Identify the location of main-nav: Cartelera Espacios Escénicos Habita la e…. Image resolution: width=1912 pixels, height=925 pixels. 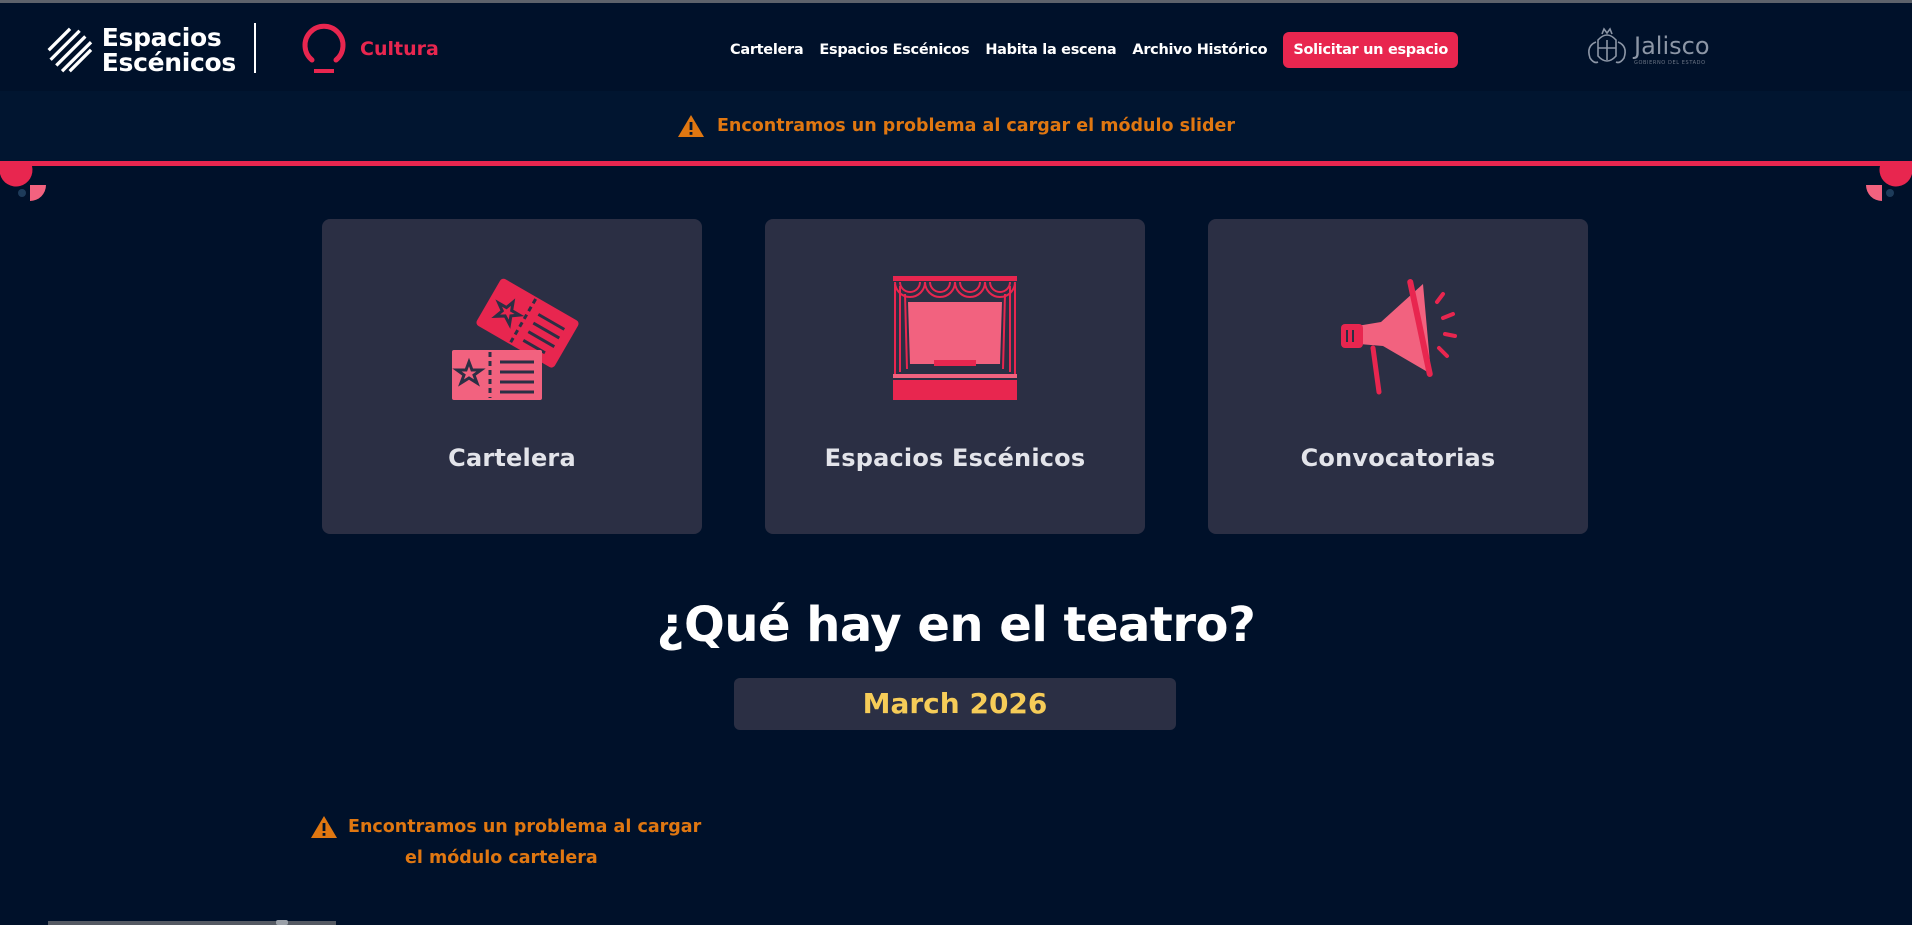
(1094, 50).